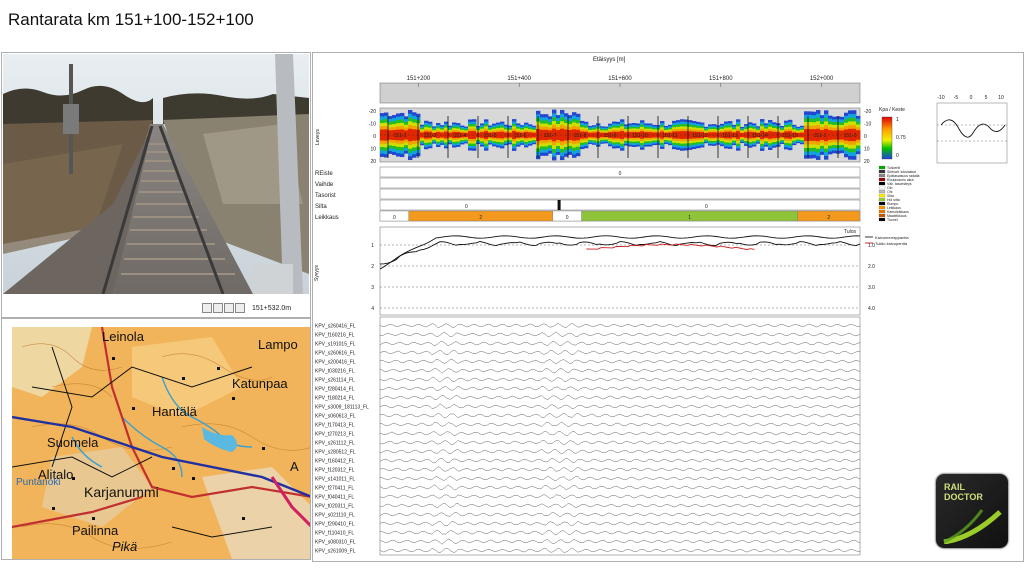  I want to click on heatmap-right-tick-label: -20, so click(867, 112).